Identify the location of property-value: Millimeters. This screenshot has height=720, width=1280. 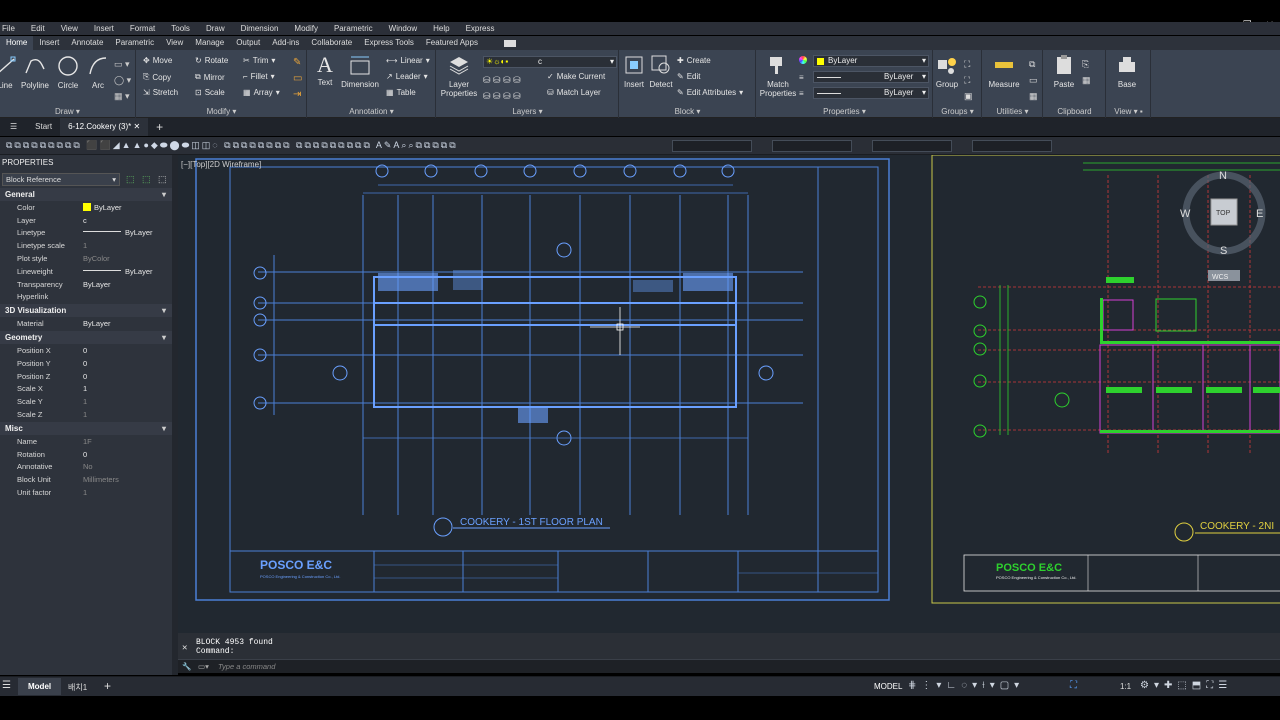
(127, 479).